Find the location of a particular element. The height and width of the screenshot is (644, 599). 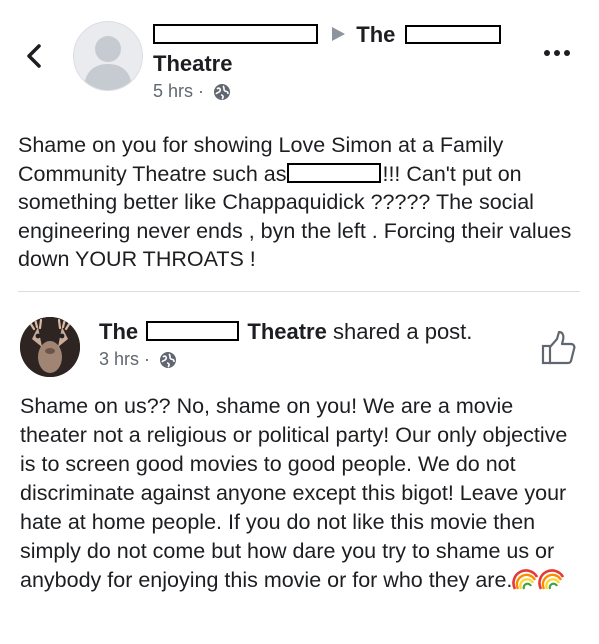

post-meta: 3 hrs · is located at coordinates (138, 359).